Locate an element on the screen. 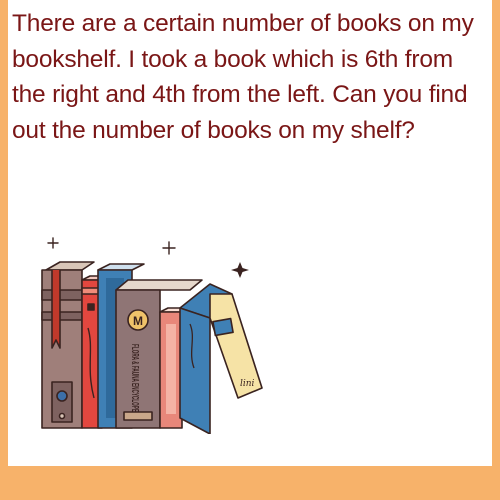 This screenshot has height=500, width=500. book-cream: lini is located at coordinates (221, 358).